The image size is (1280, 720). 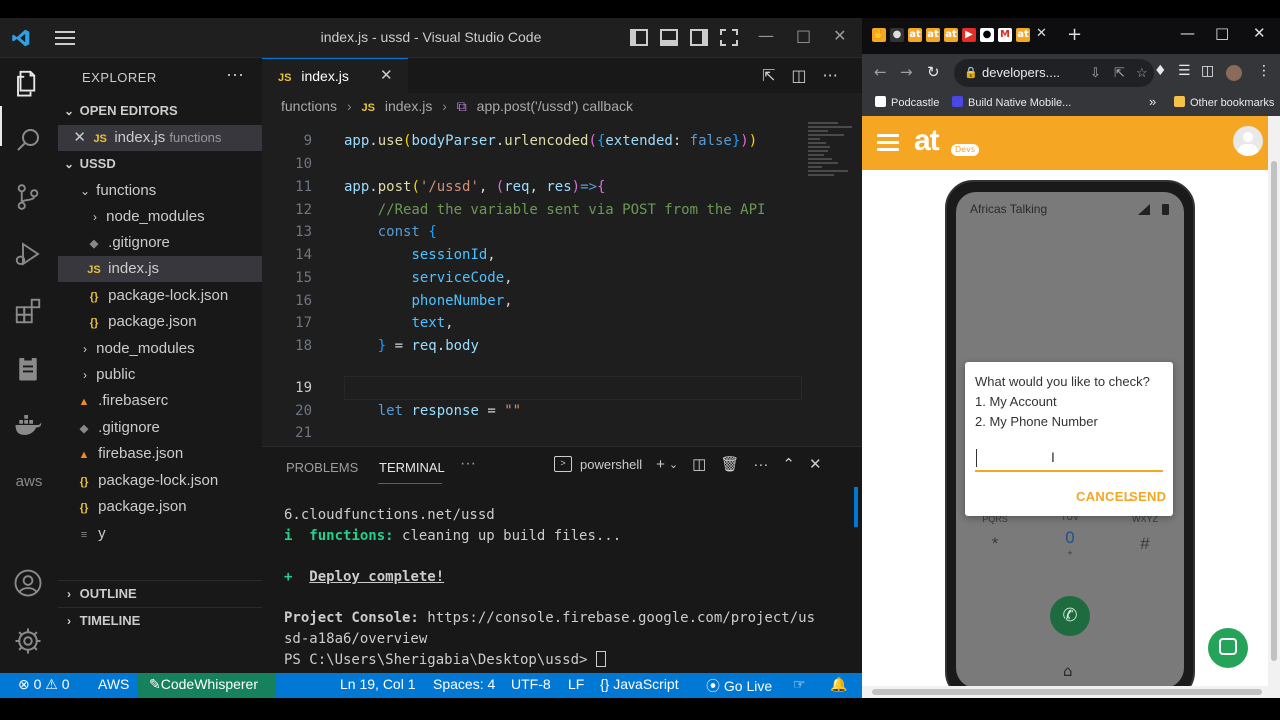 What do you see at coordinates (699, 37) in the screenshot?
I see `toggle-secondary-sidebar-icon` at bounding box center [699, 37].